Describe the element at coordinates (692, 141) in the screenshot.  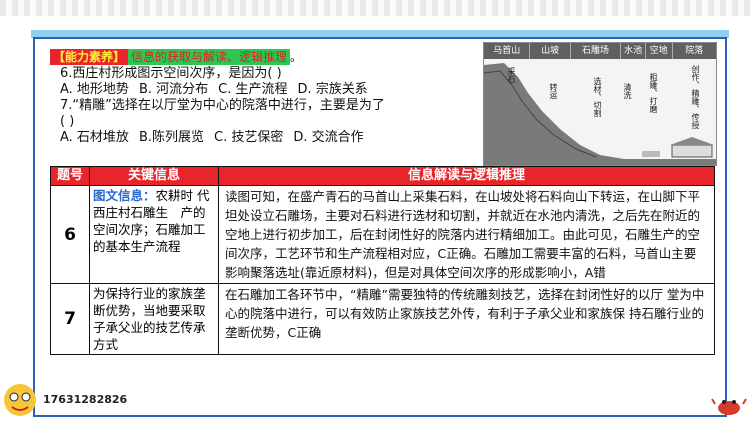
I see `courtyard-roof` at that location.